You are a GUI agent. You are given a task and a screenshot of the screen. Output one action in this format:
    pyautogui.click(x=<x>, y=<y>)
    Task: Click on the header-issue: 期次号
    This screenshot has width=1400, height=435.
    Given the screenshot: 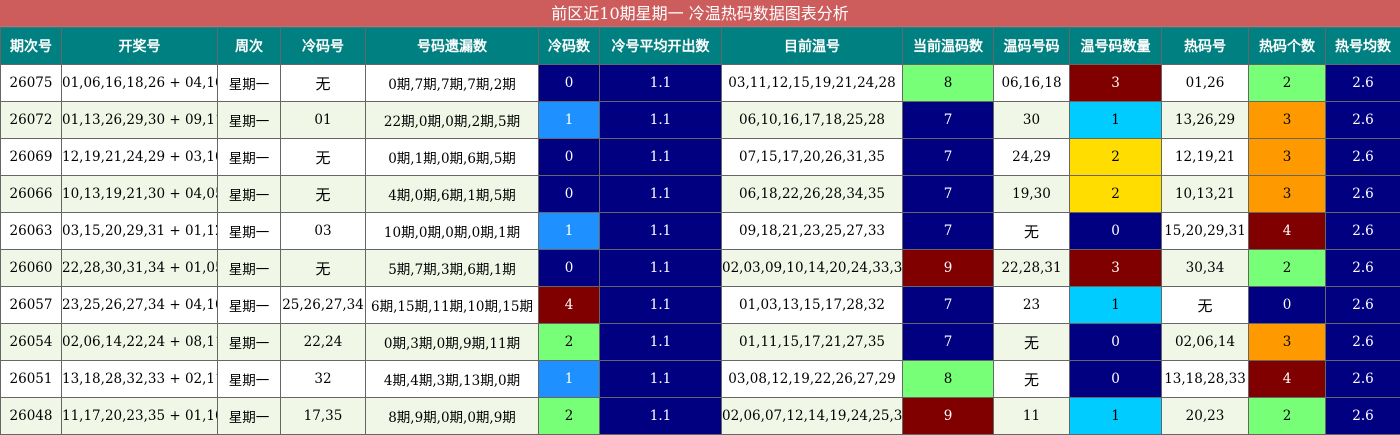 What is the action you would take?
    pyautogui.click(x=31, y=46)
    